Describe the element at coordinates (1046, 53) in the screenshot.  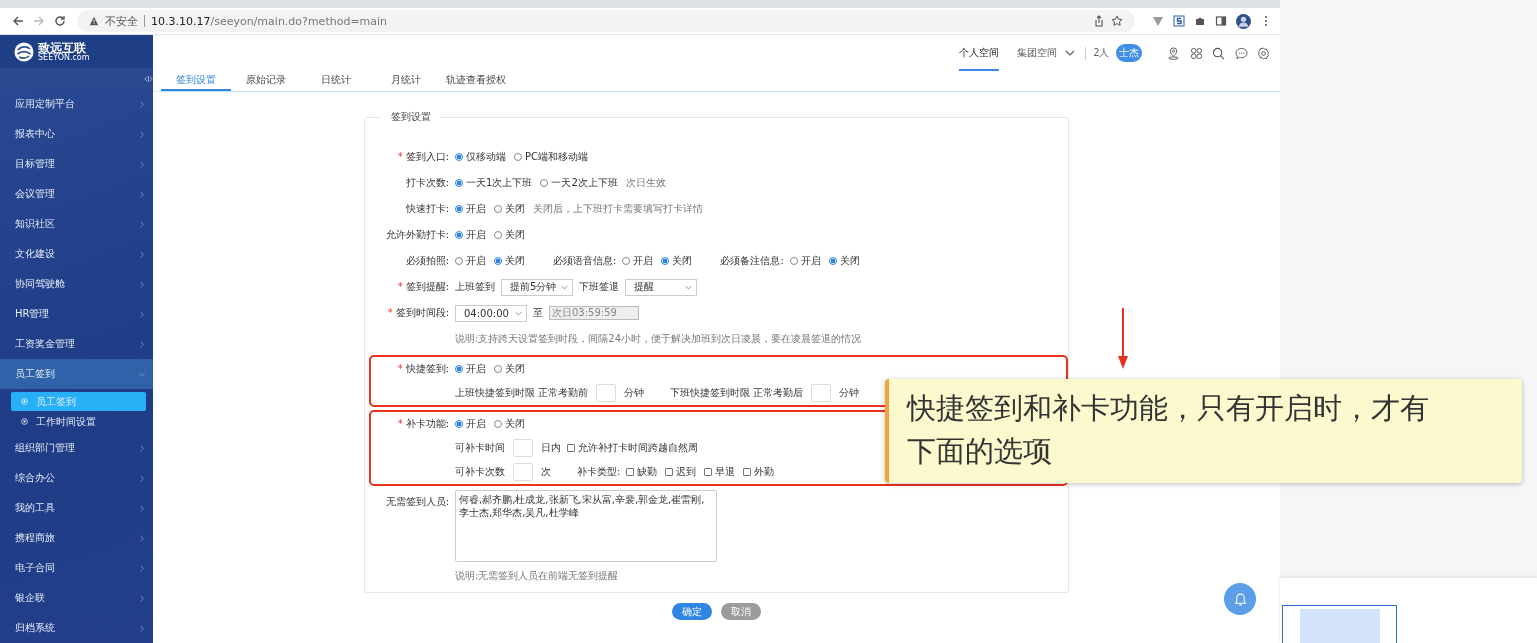
I see `space-tab: 集团空间` at that location.